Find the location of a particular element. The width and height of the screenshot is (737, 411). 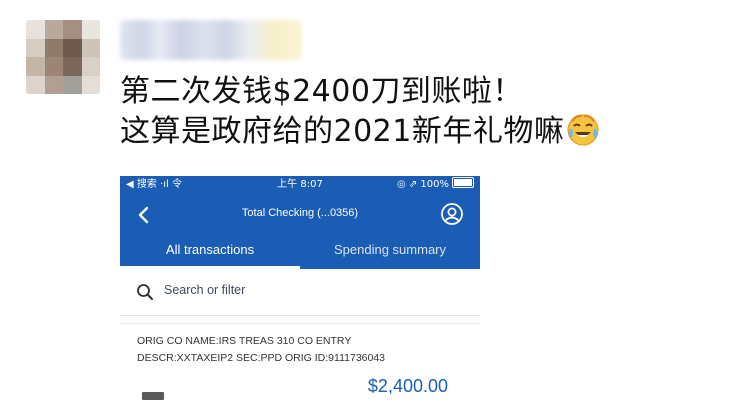

status-right: ◎ ⇗ 100% is located at coordinates (435, 185).